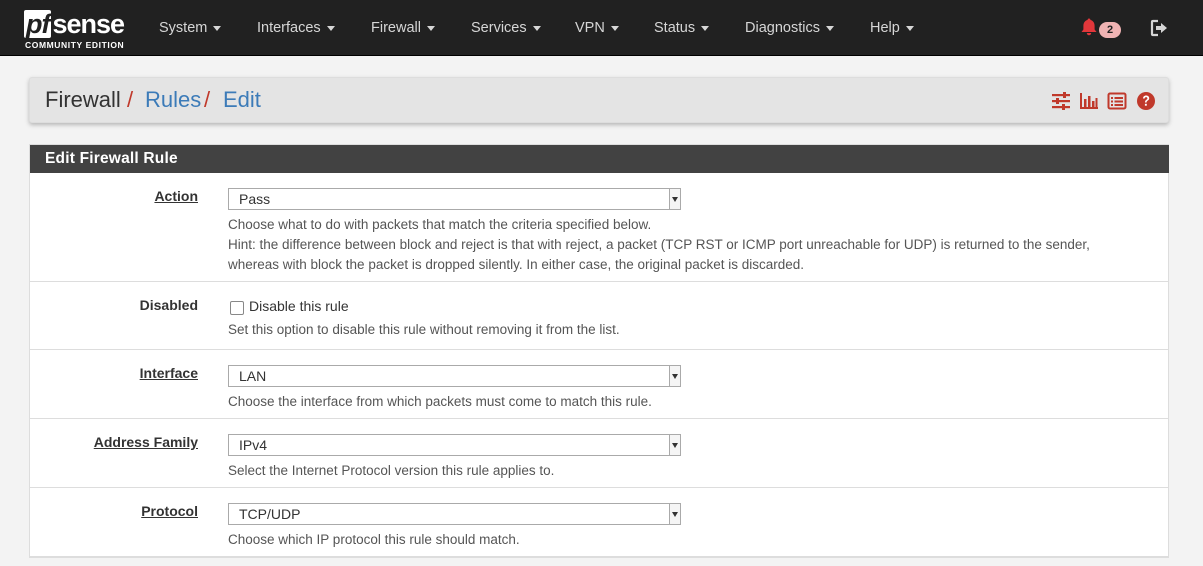 The image size is (1203, 566). I want to click on interface-select-value: LAN, so click(253, 376).